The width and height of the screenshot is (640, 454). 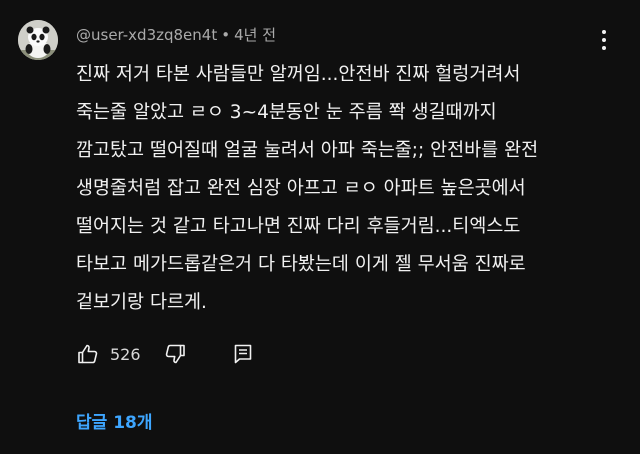 What do you see at coordinates (298, 74) in the screenshot?
I see `comment-line: 진짜 저거 타본 사람들만 알꺼임...안전바 진짜 헐렁거려서` at bounding box center [298, 74].